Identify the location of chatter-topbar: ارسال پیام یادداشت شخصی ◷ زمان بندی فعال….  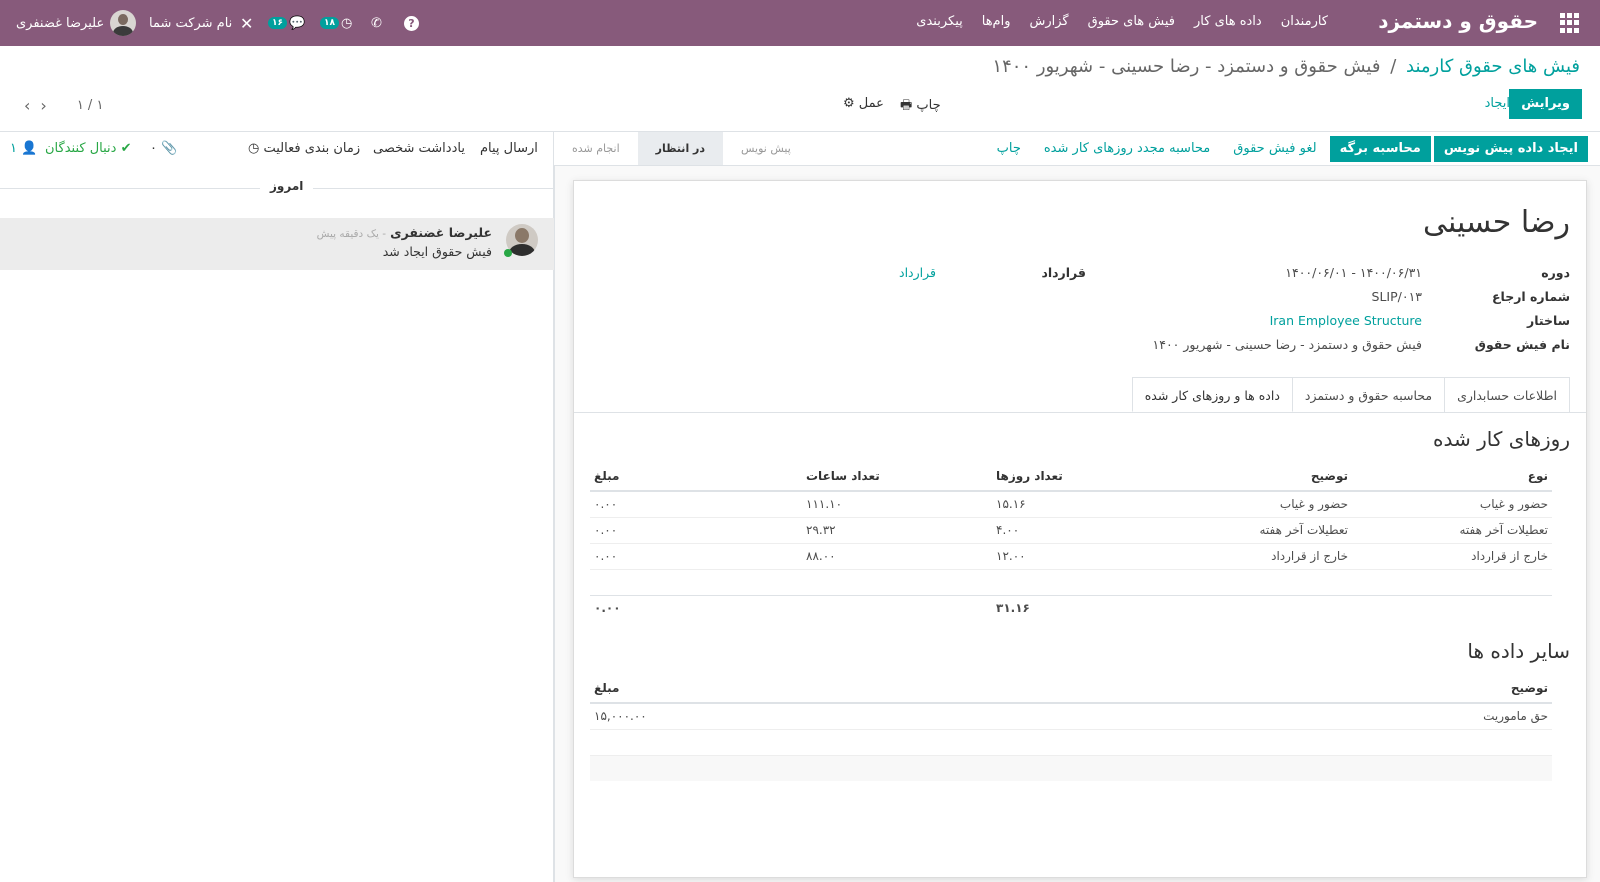
(277, 149).